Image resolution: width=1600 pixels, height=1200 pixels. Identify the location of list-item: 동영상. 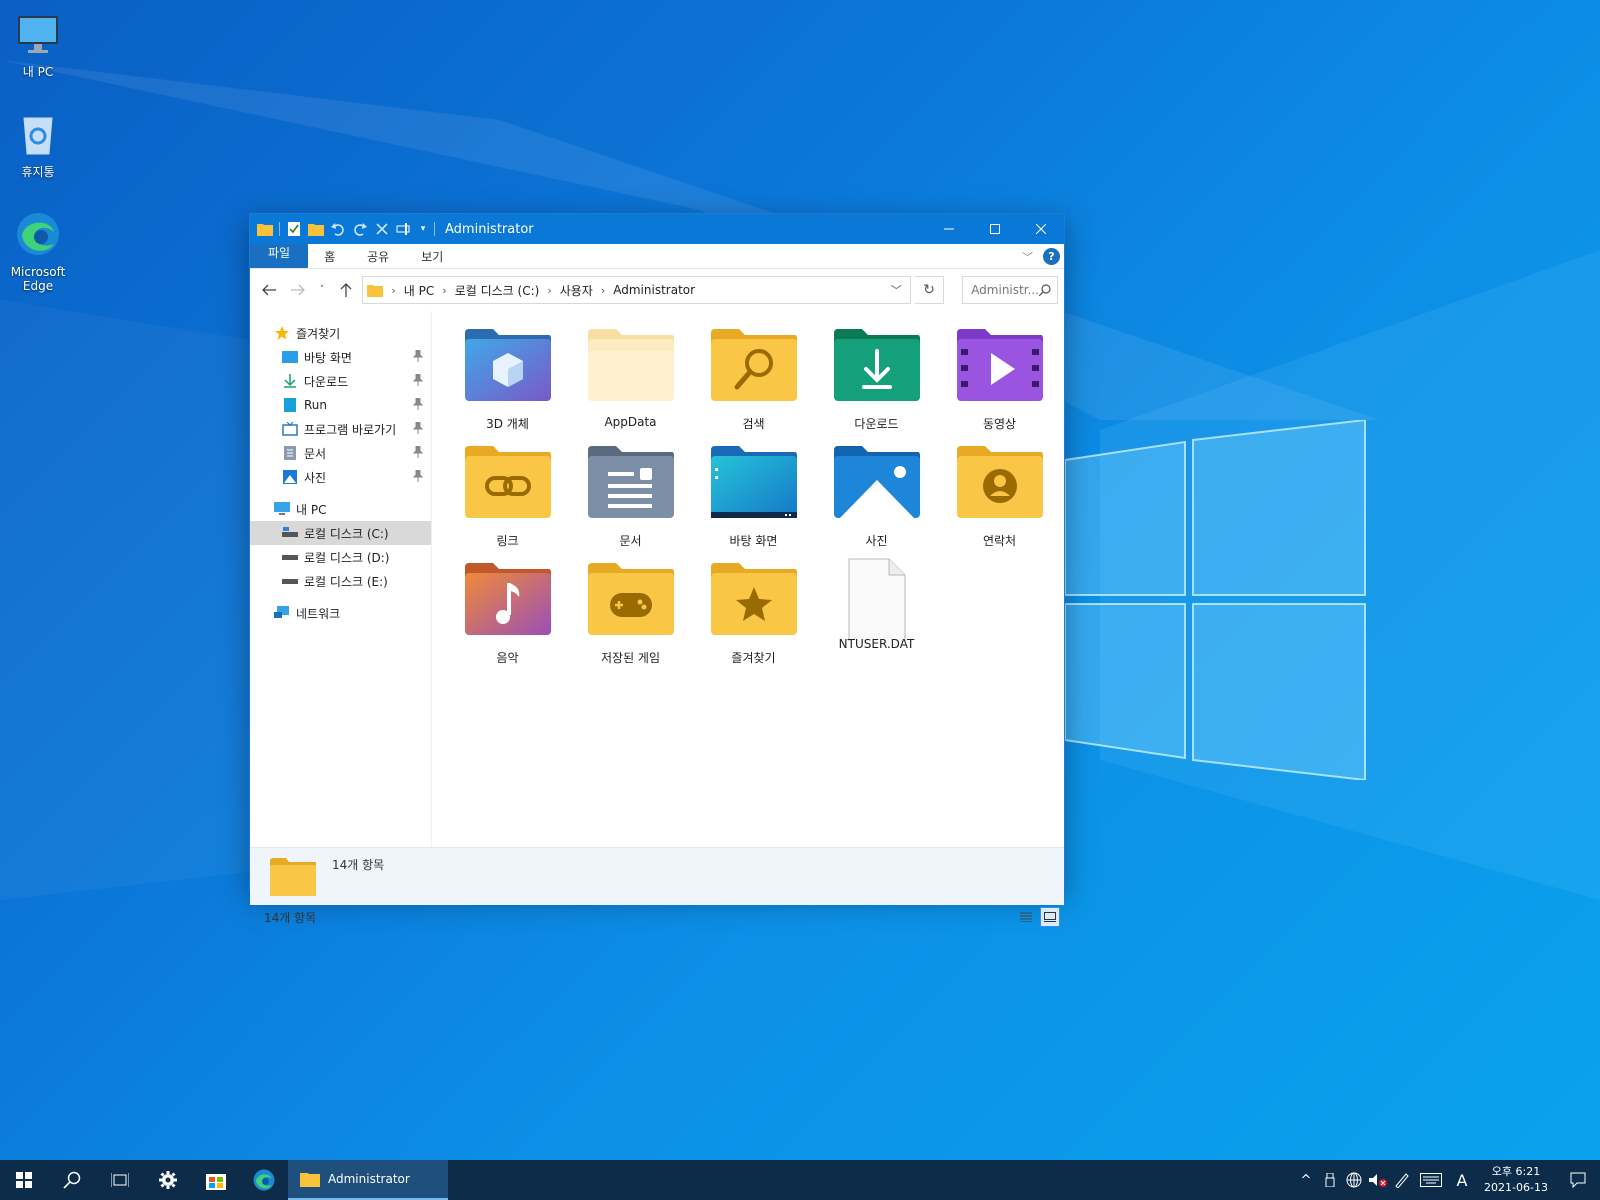
(999, 383).